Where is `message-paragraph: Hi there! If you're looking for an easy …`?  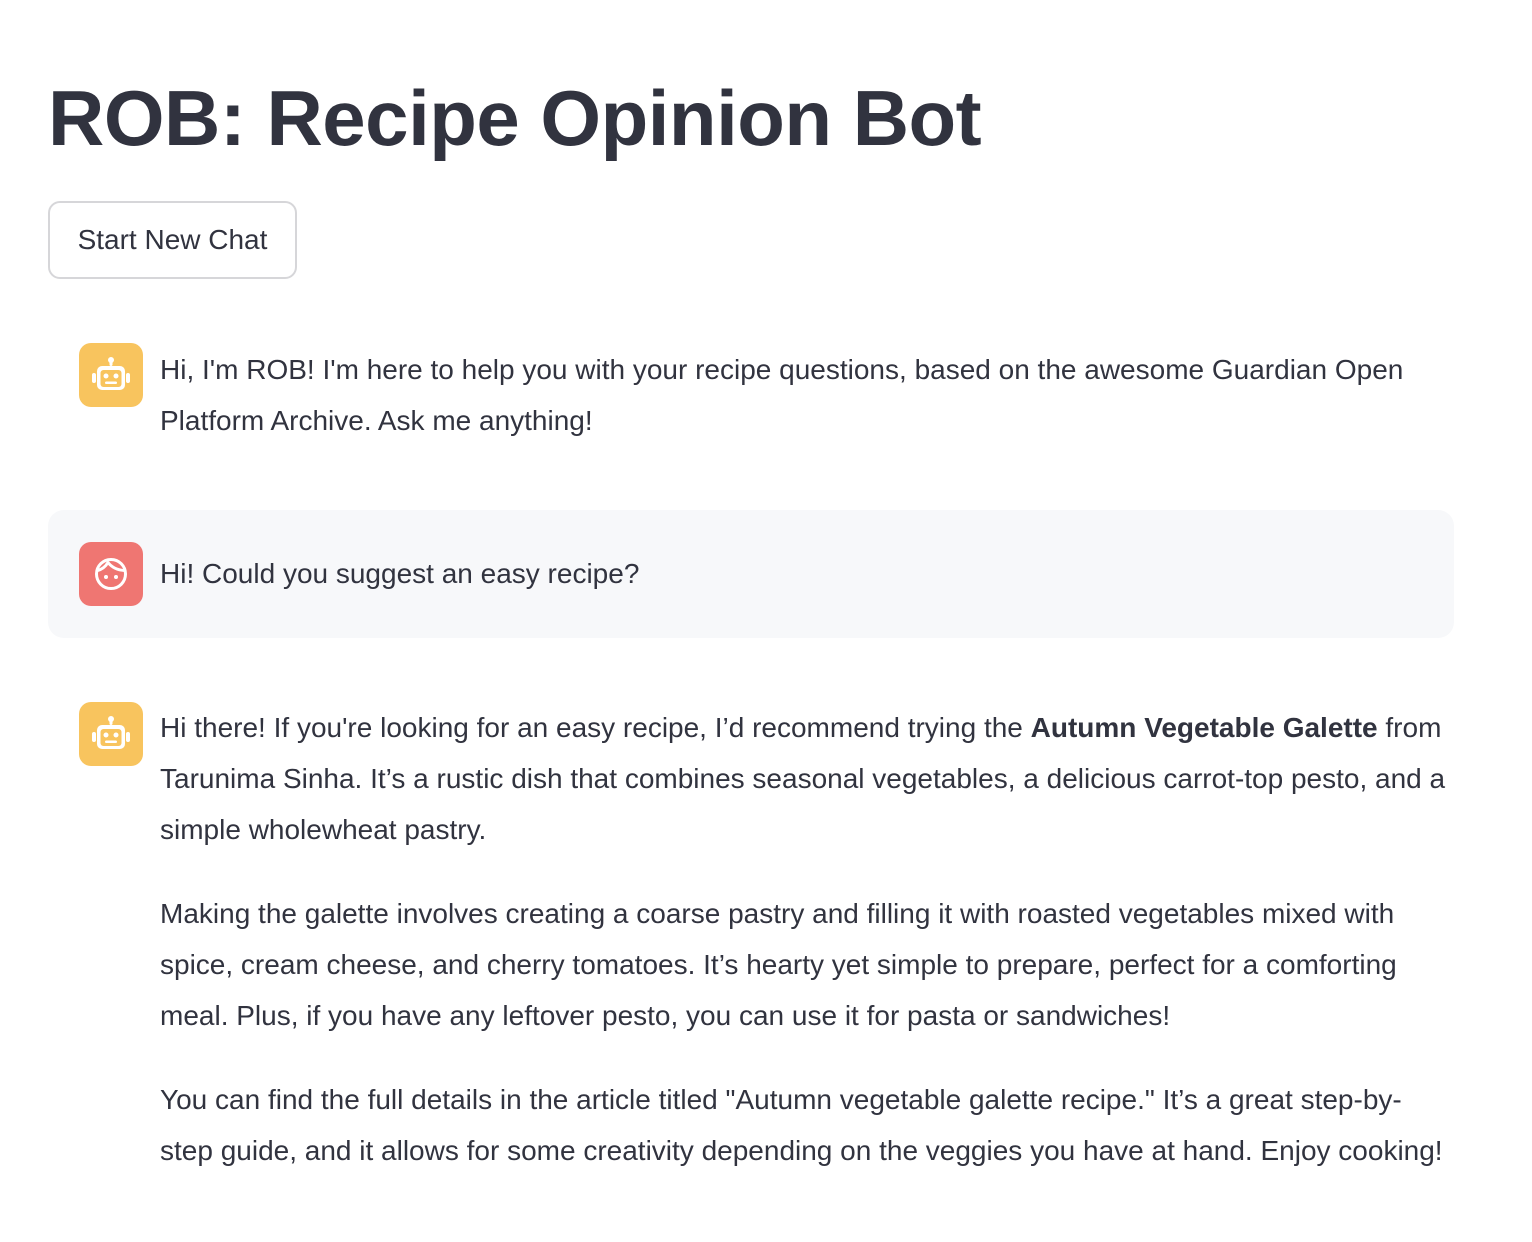
message-paragraph: Hi there! If you're looking for an easy … is located at coordinates (806, 778).